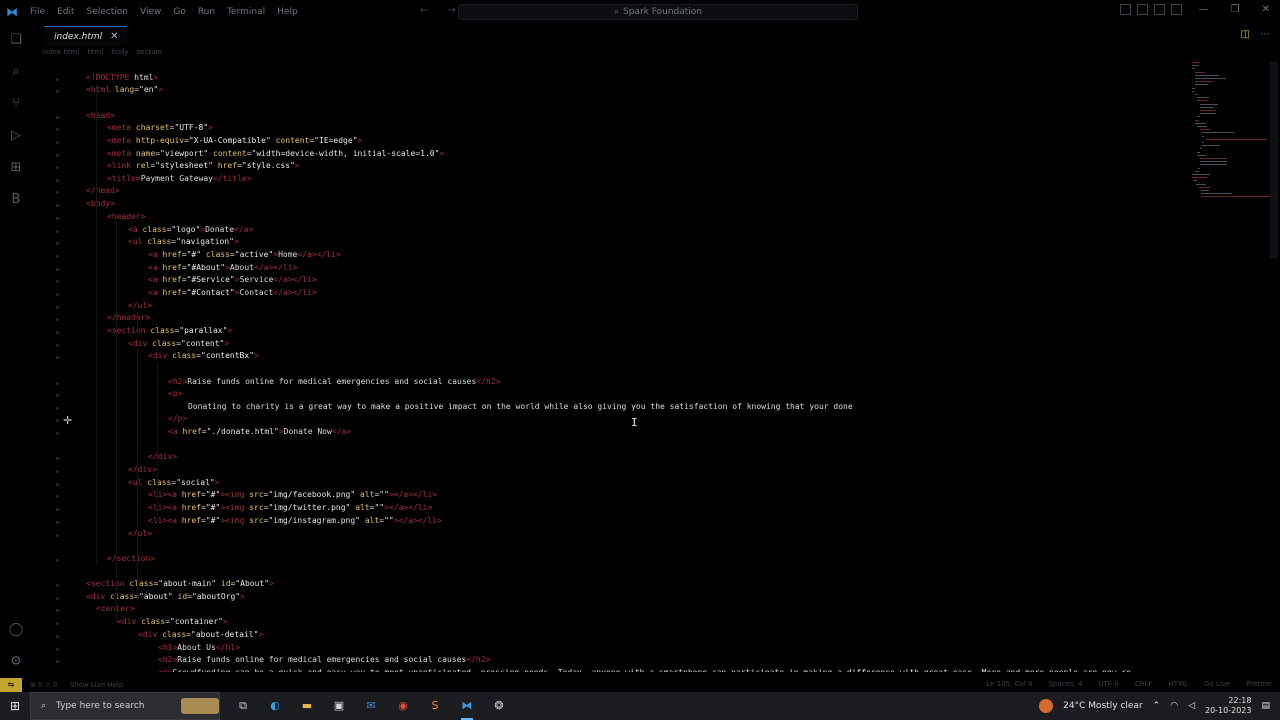 The width and height of the screenshot is (1280, 720). What do you see at coordinates (658, 12) in the screenshot?
I see `command-center-search: ⌕ Spark Foundation` at bounding box center [658, 12].